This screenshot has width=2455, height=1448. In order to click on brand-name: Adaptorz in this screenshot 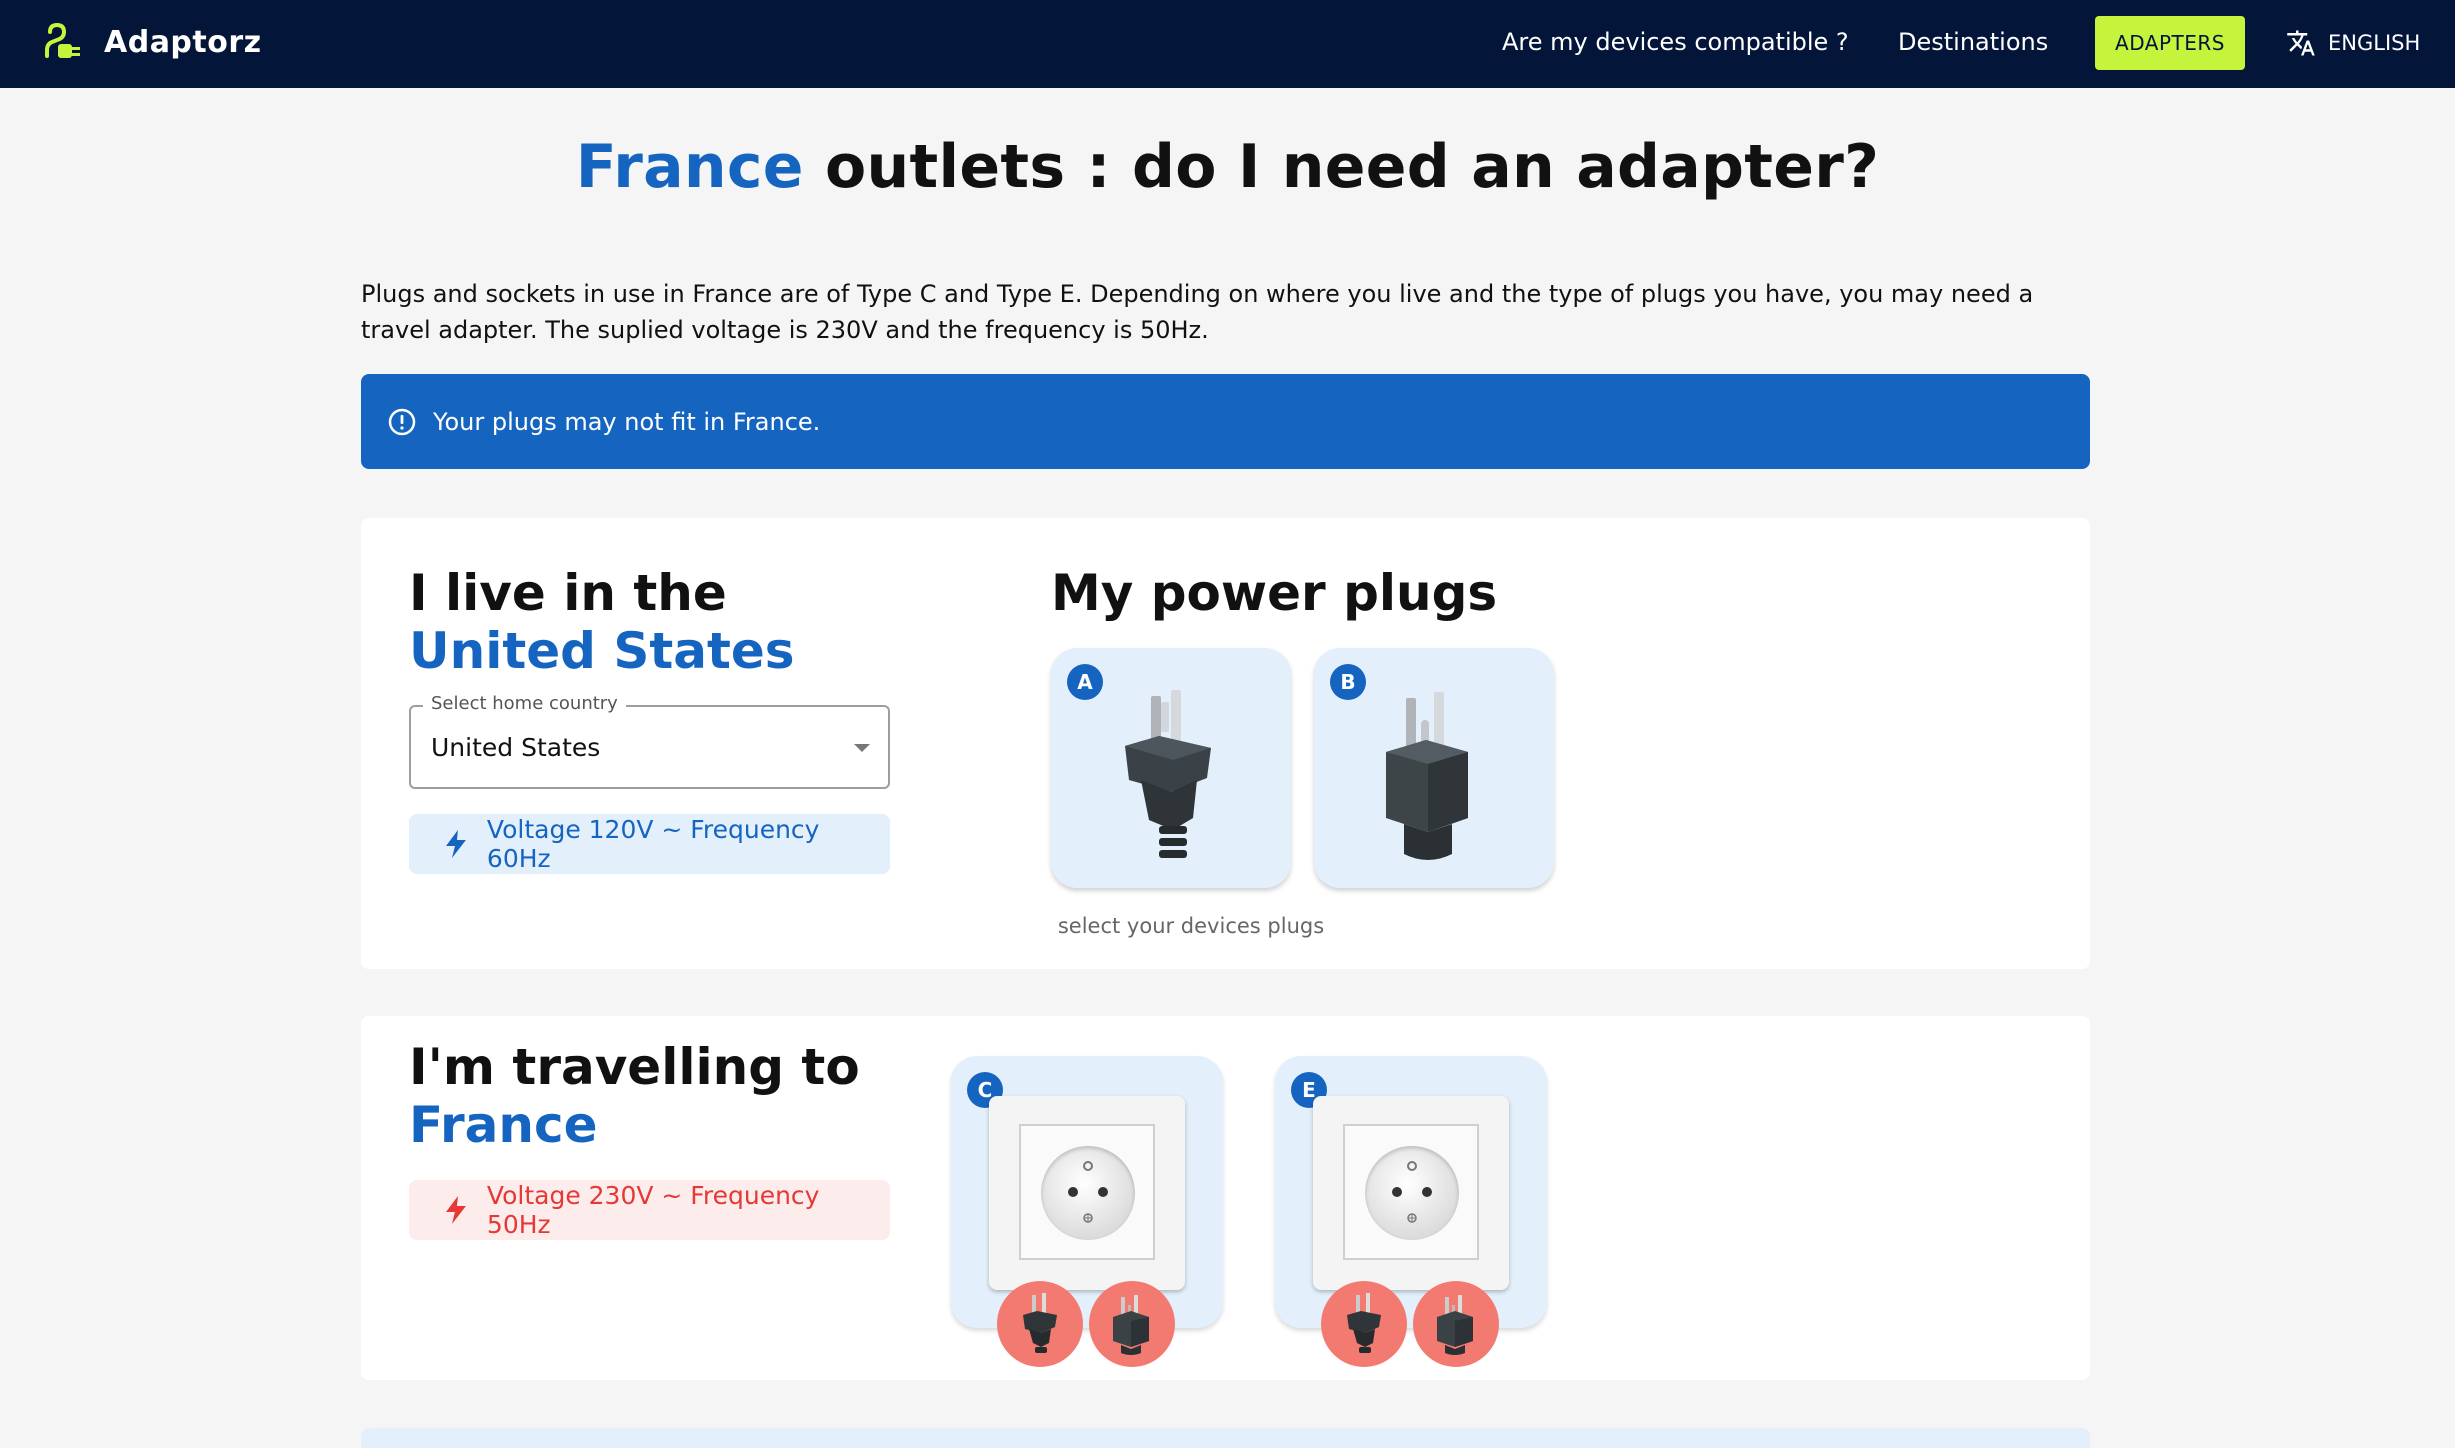, I will do `click(183, 42)`.